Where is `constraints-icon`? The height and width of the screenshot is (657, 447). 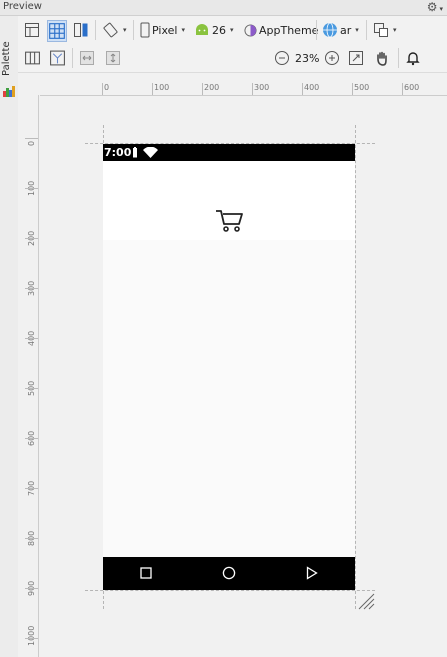 constraints-icon is located at coordinates (57, 58).